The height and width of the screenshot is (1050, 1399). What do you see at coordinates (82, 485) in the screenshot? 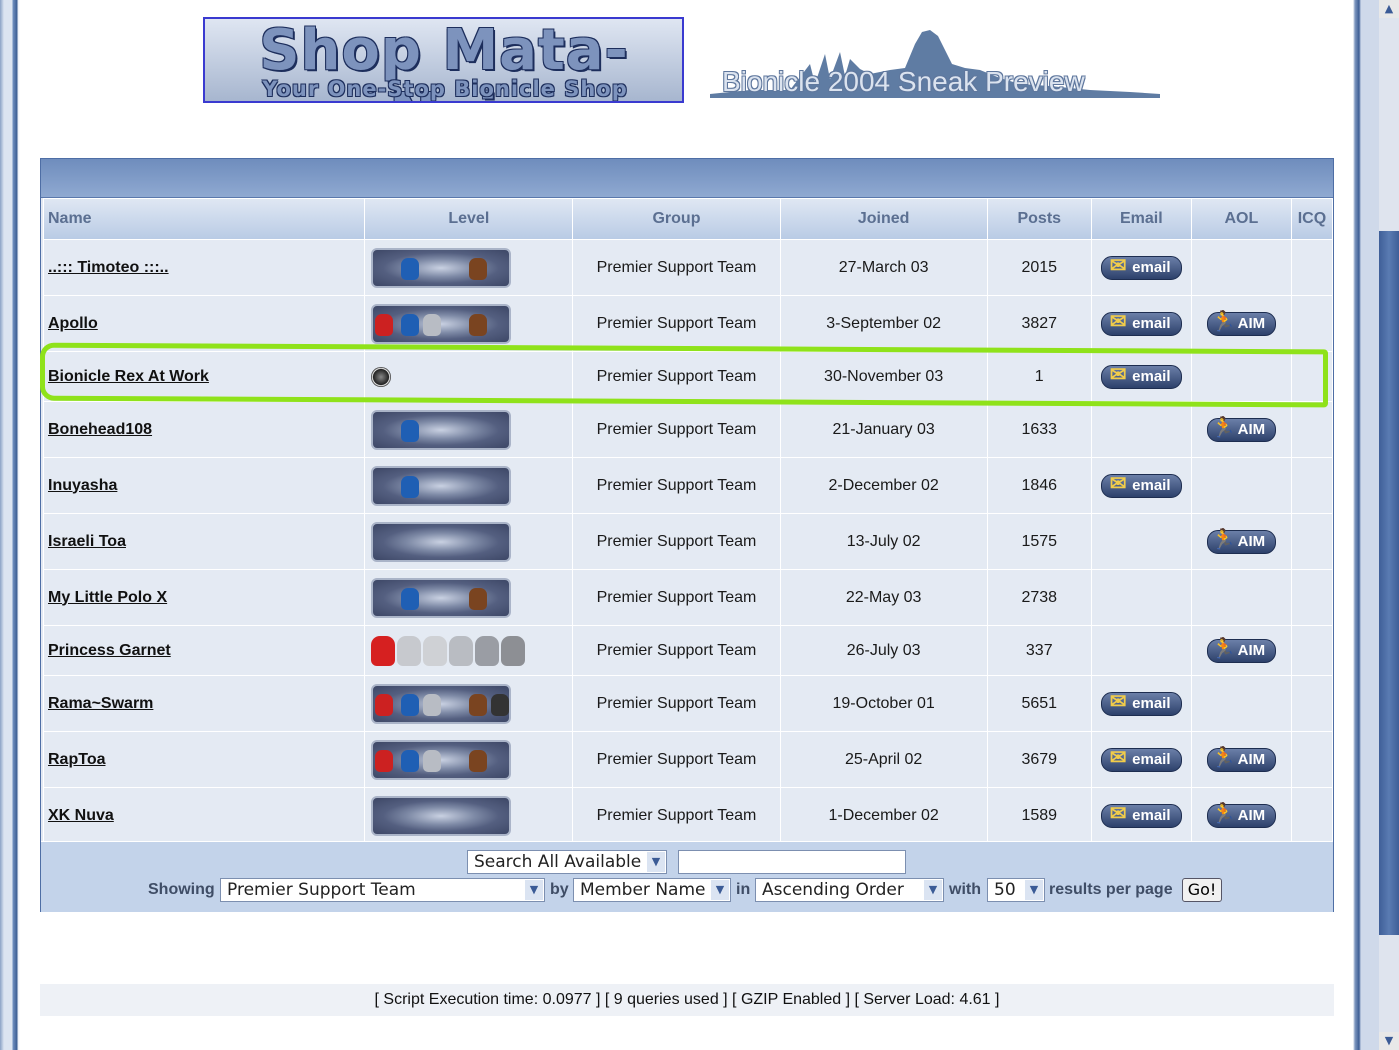
I see `member-name-link: Inuyasha` at bounding box center [82, 485].